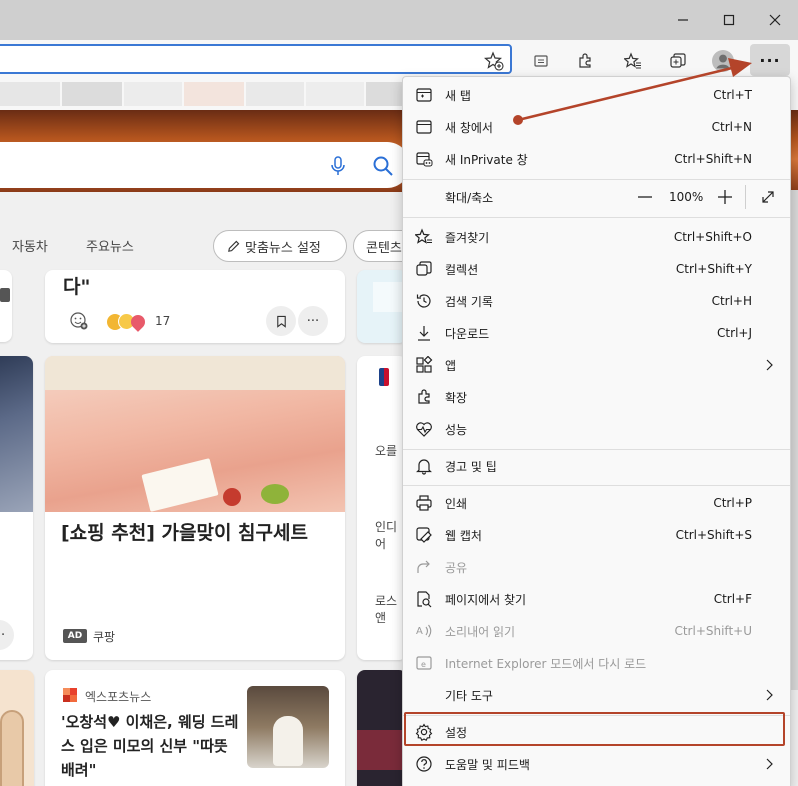  Describe the element at coordinates (256, 59) in the screenshot. I see `address-bar` at that location.